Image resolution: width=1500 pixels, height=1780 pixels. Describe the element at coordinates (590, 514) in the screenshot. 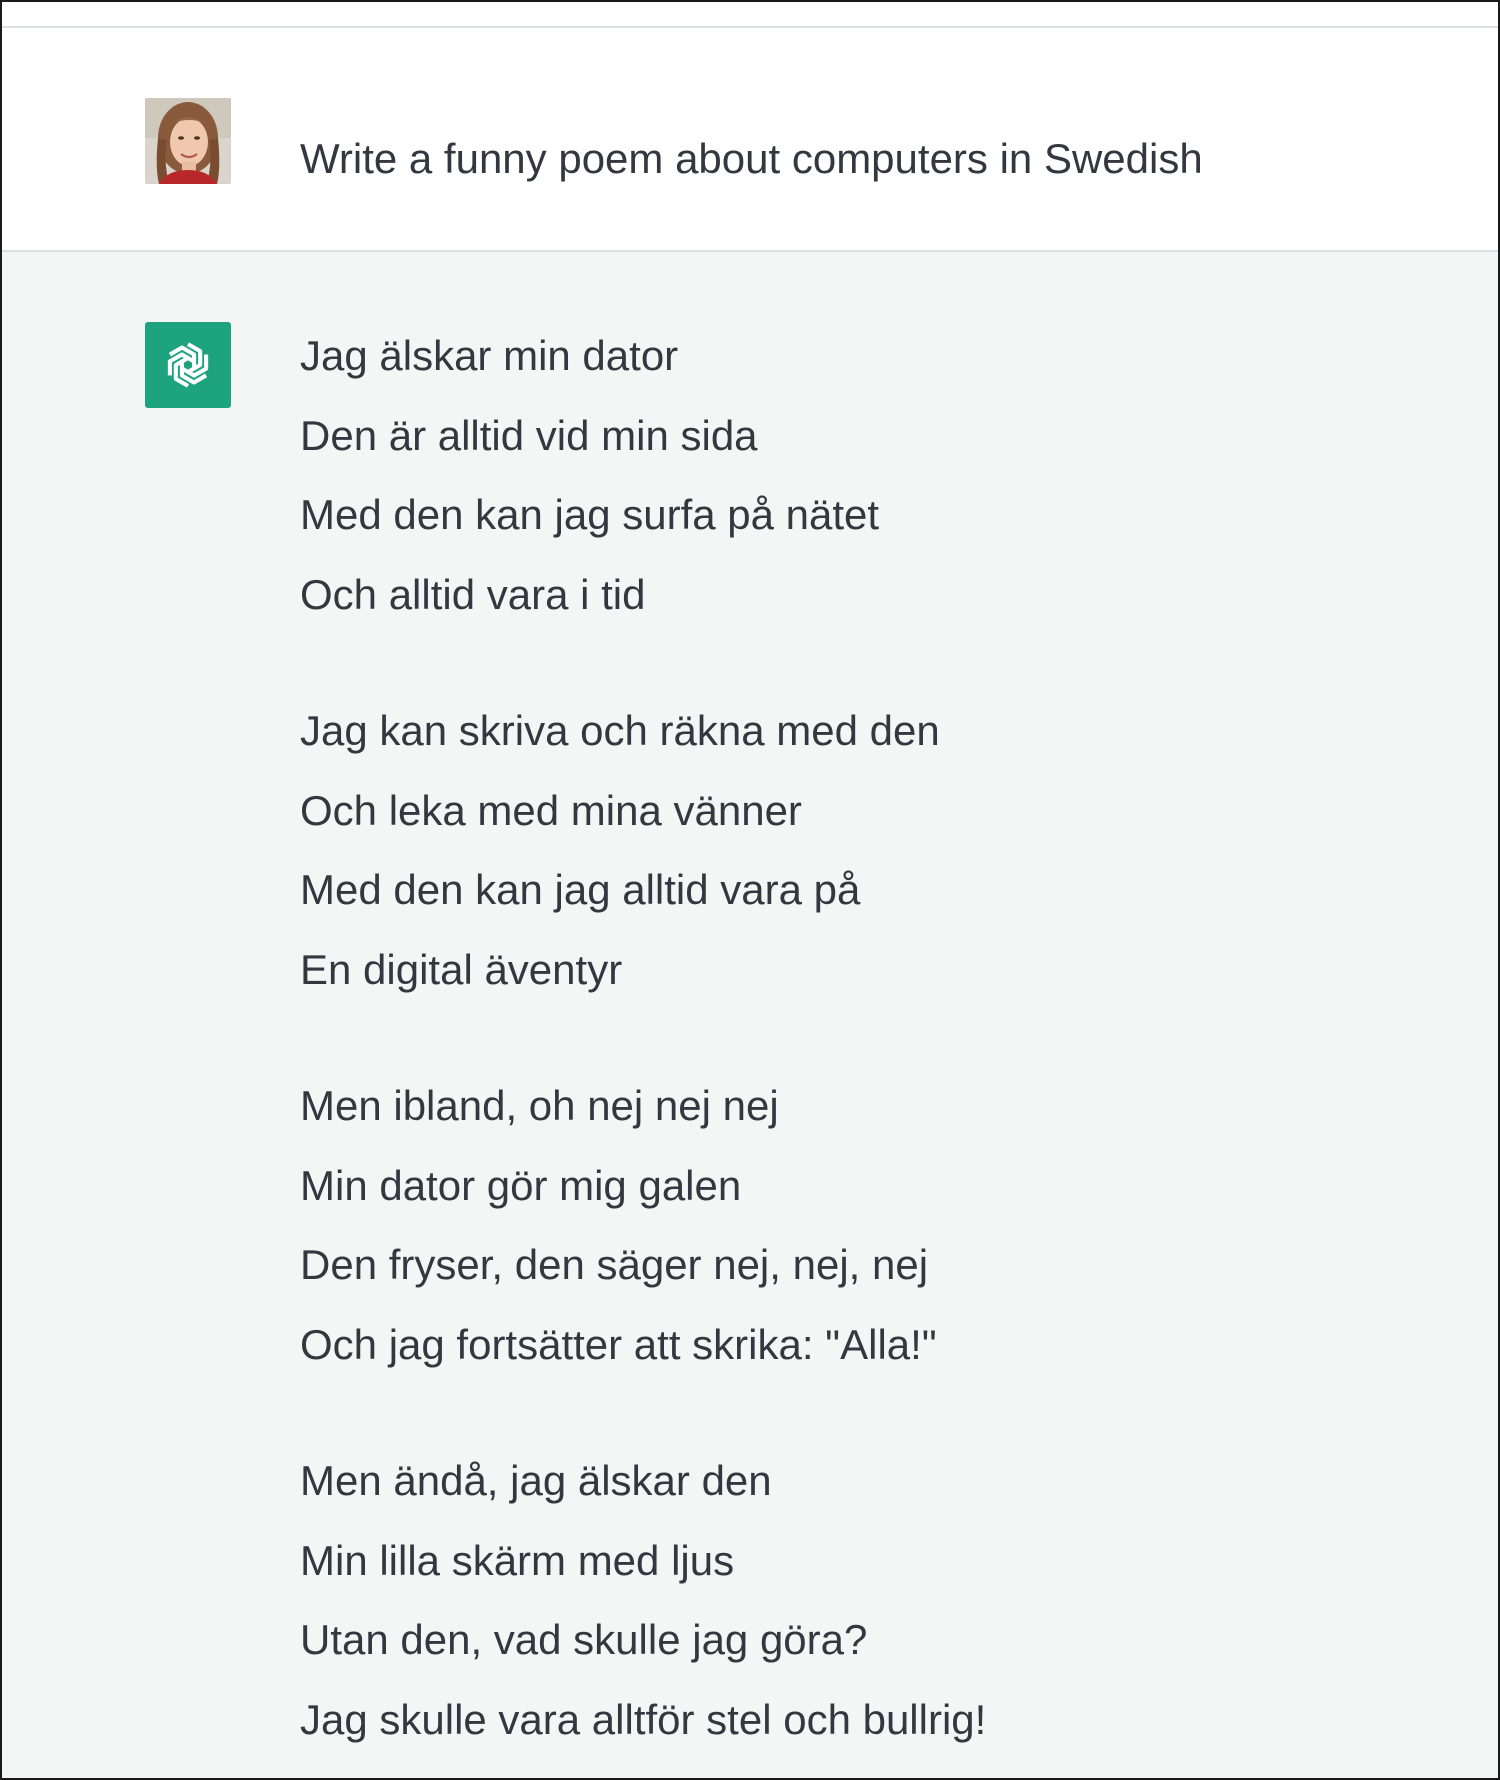

I see `poem-line: Med den kan jag surfa på nätet` at that location.